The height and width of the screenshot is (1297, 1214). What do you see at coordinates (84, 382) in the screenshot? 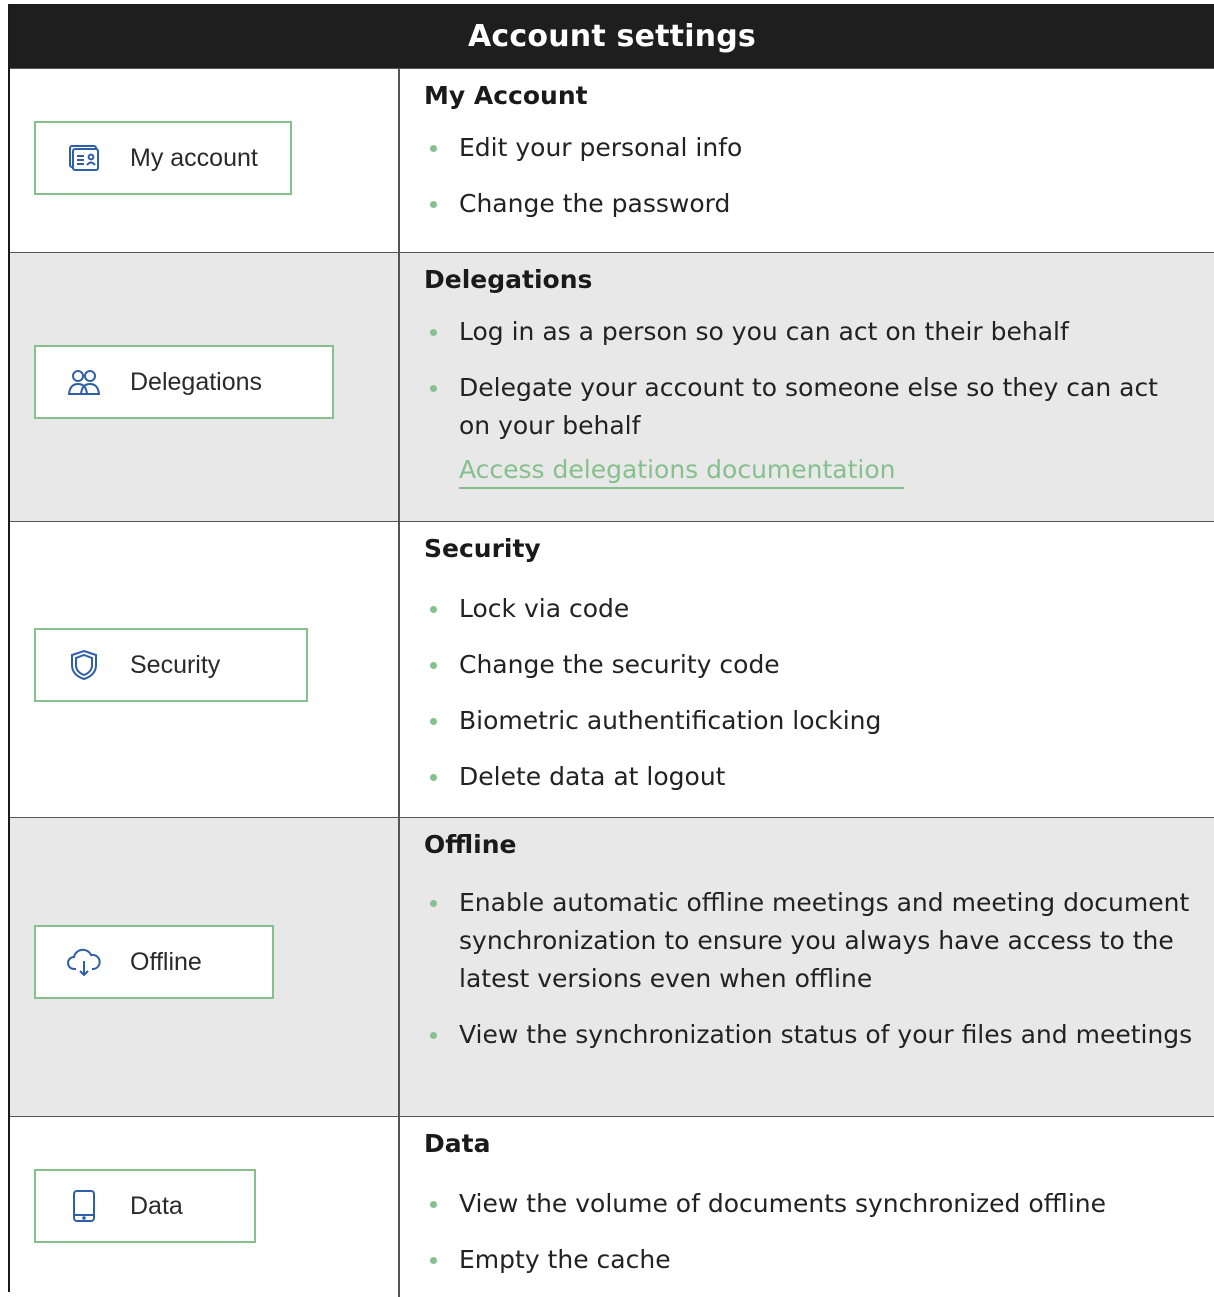
I see `users-icon` at bounding box center [84, 382].